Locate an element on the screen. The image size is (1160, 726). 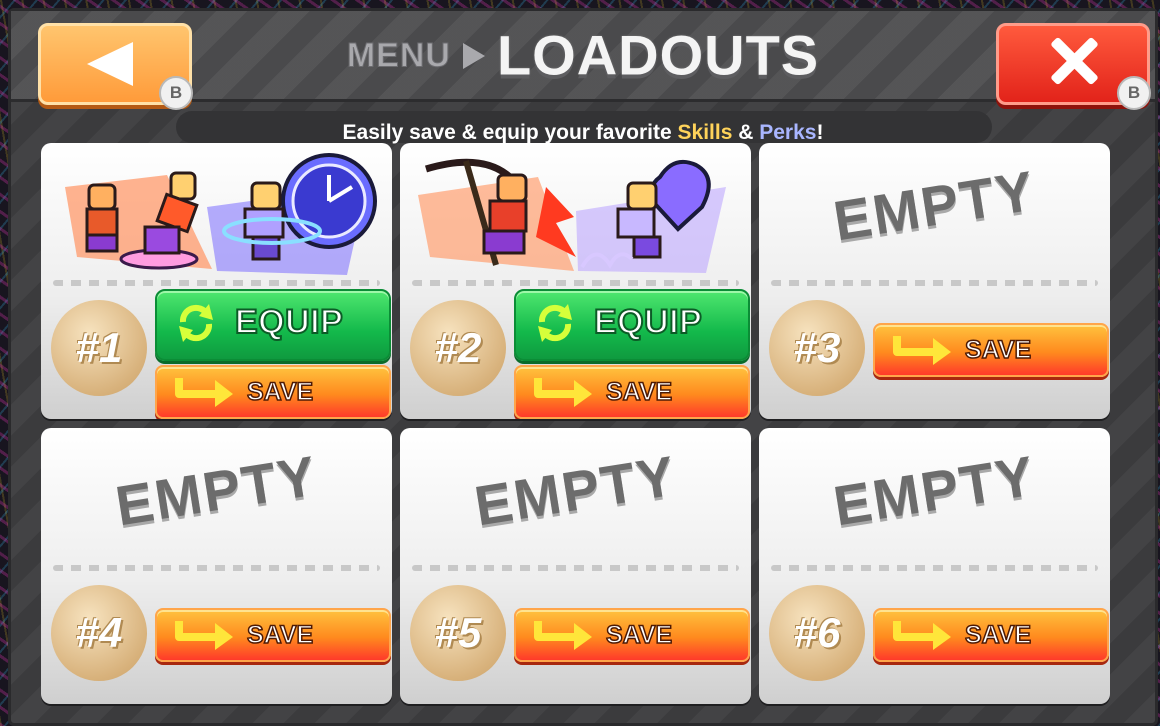
b-key-badge: B is located at coordinates (1134, 93).